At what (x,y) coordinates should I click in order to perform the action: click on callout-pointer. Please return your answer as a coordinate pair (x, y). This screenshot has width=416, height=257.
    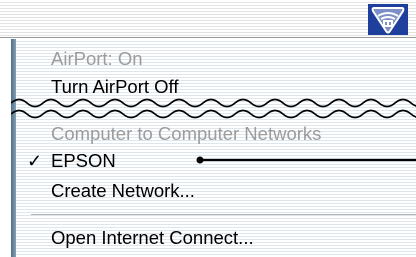
    Looking at the image, I should click on (306, 160).